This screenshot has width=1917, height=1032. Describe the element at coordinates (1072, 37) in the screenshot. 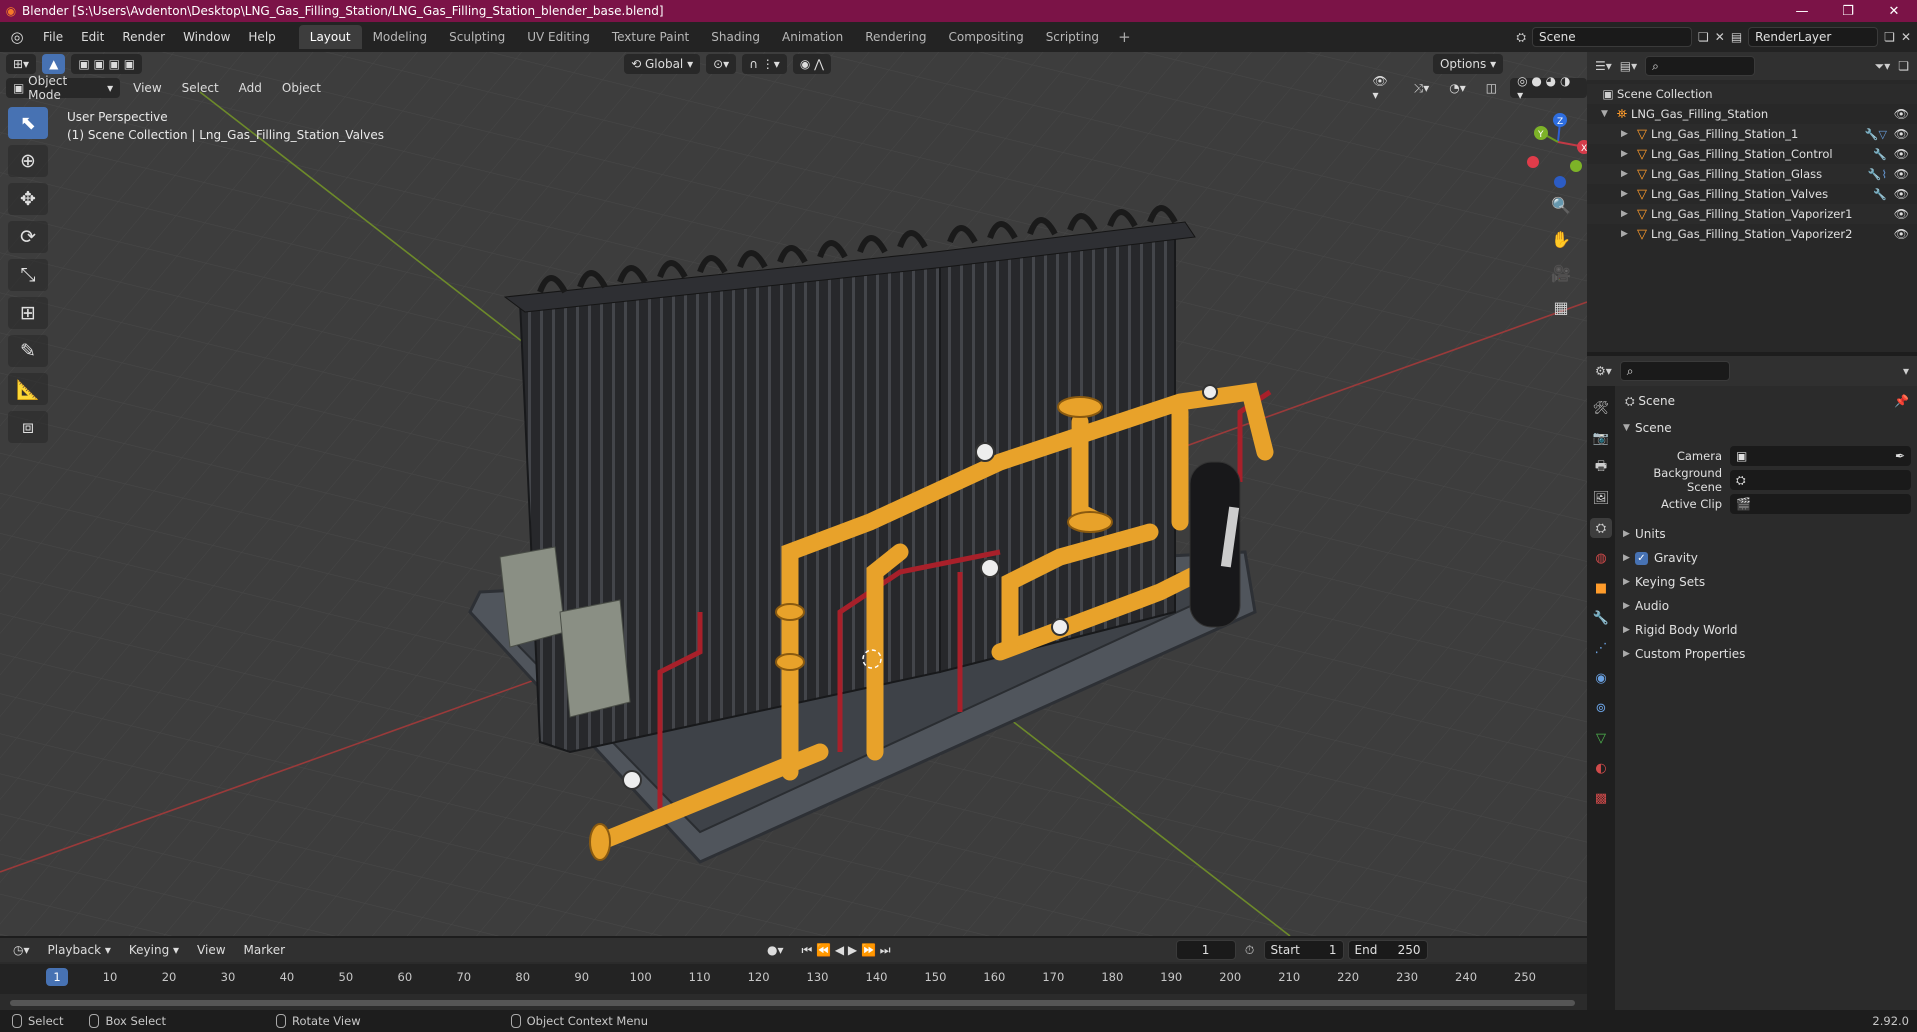

I see `tab-scripting: Scripting` at that location.